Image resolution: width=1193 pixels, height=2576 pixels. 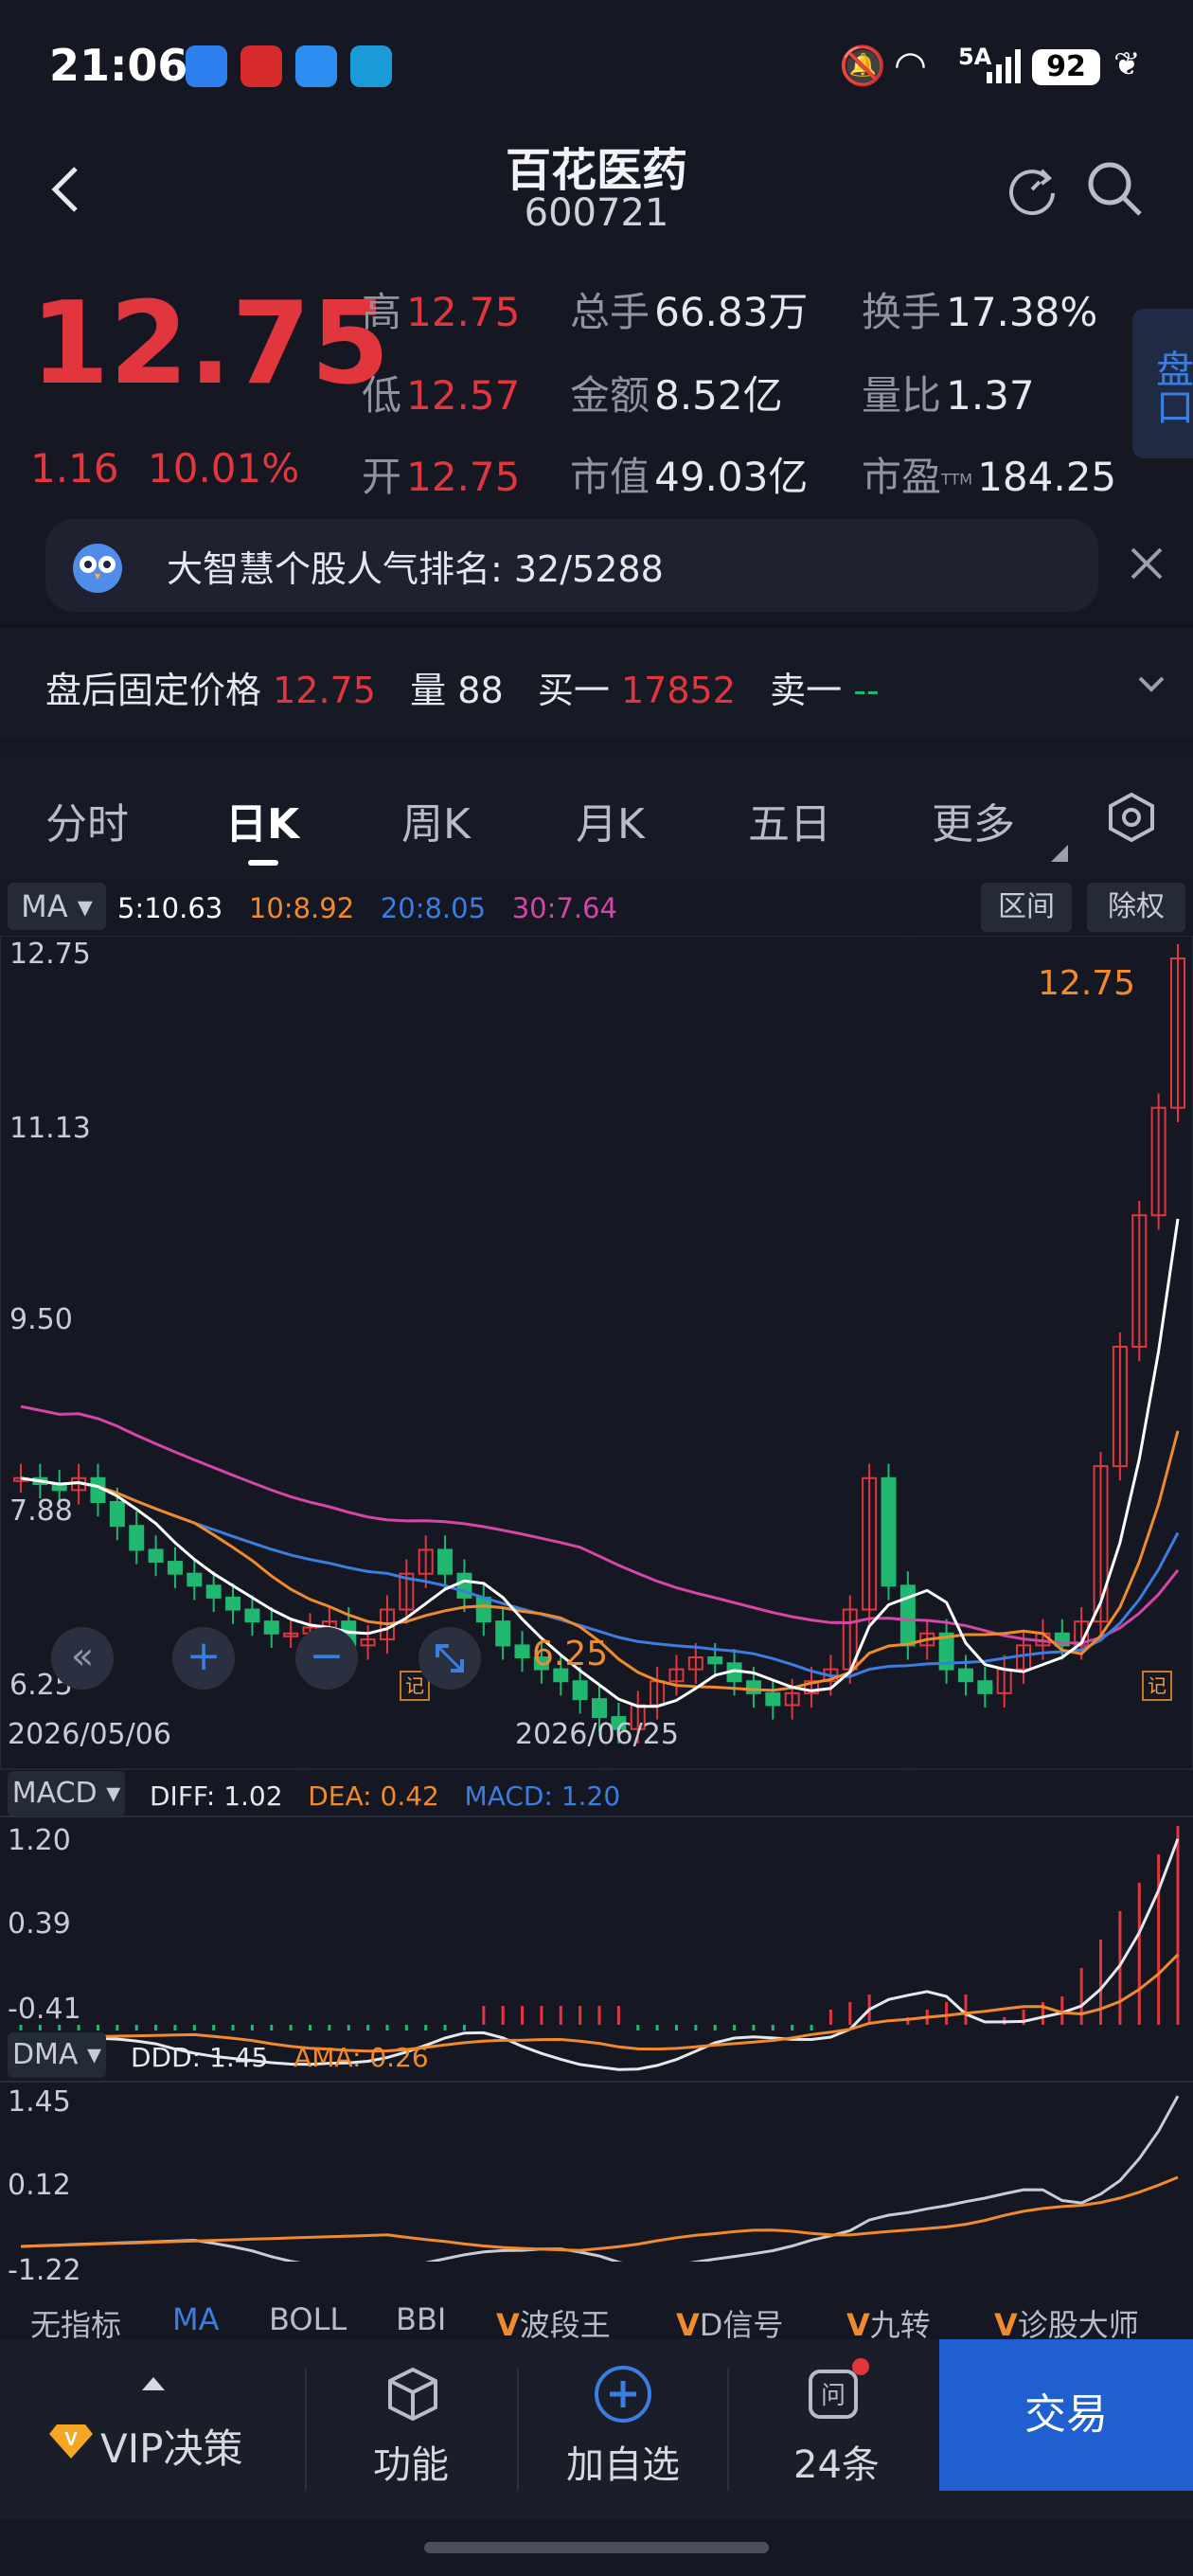 What do you see at coordinates (1059, 853) in the screenshot?
I see `more-corner-icon` at bounding box center [1059, 853].